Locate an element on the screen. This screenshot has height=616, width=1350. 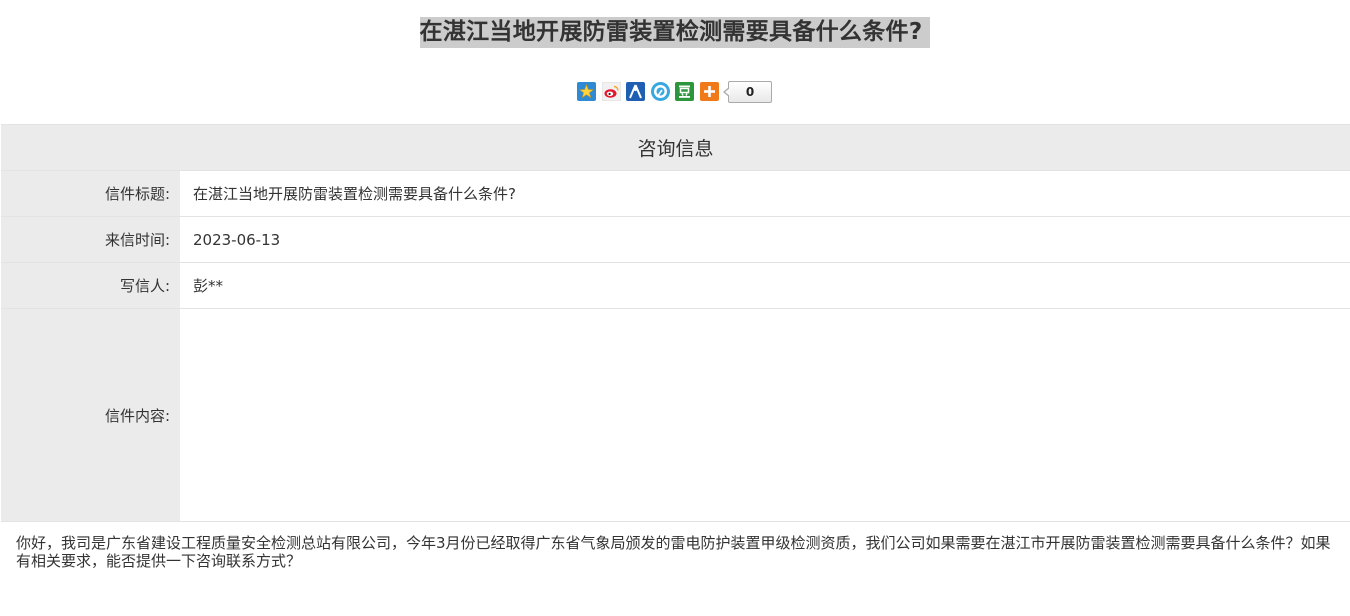
tencent-weibo-icon is located at coordinates (660, 91).